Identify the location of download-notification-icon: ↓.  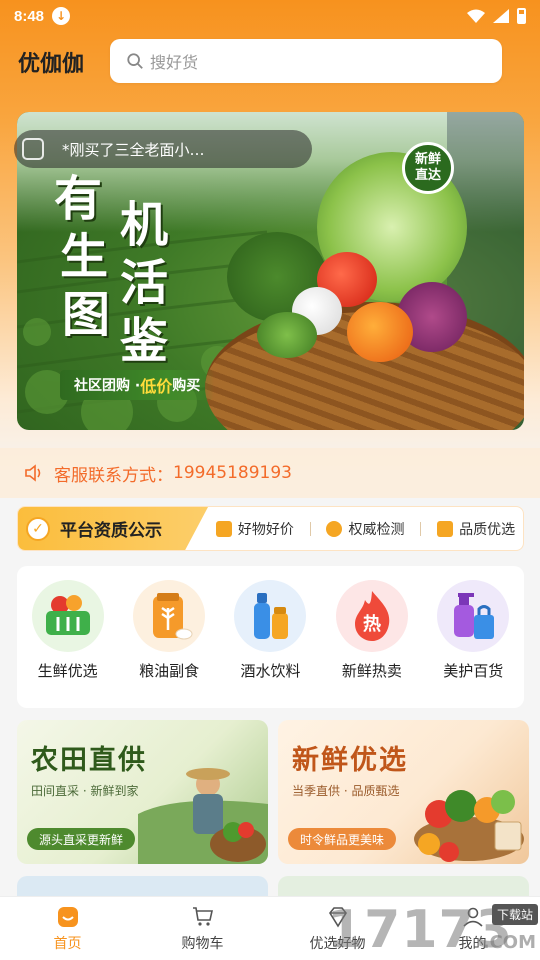
(61, 16).